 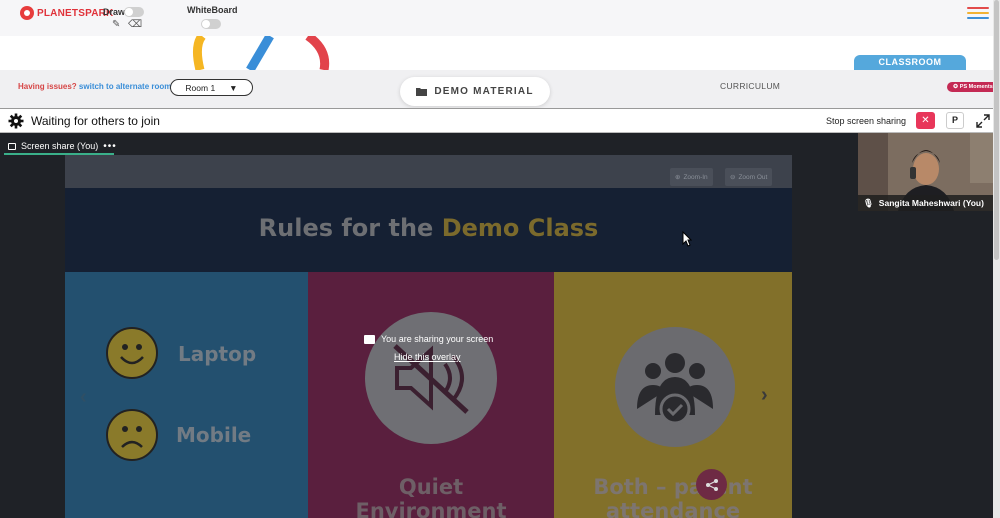 I want to click on participant-name: Sangita Maheshwari (You), so click(x=931, y=203).